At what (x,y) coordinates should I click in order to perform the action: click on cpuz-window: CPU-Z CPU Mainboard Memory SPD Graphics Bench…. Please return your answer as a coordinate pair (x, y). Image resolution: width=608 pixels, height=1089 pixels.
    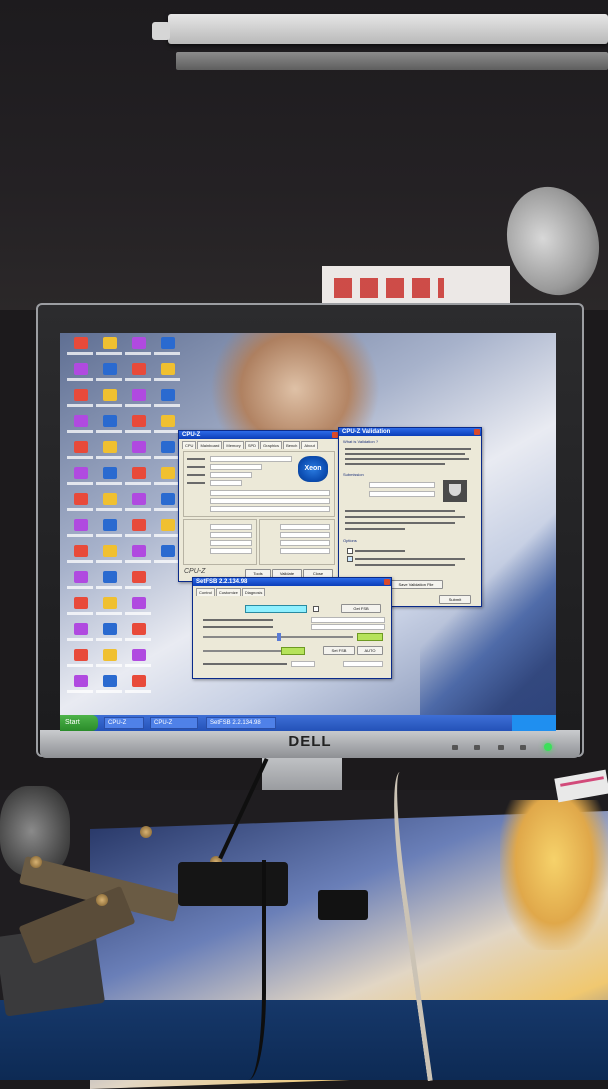
    Looking at the image, I should click on (259, 506).